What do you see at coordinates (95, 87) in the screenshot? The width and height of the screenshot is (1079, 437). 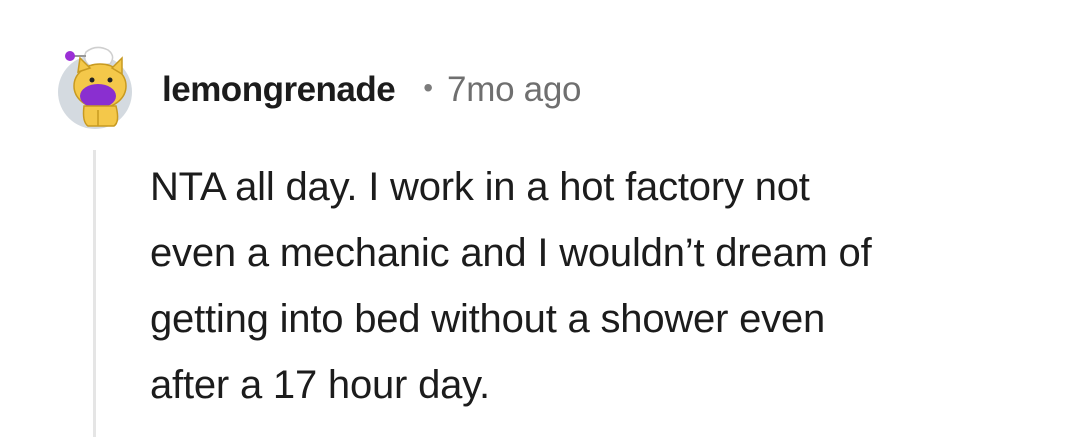 I see `user-avatar-icon` at bounding box center [95, 87].